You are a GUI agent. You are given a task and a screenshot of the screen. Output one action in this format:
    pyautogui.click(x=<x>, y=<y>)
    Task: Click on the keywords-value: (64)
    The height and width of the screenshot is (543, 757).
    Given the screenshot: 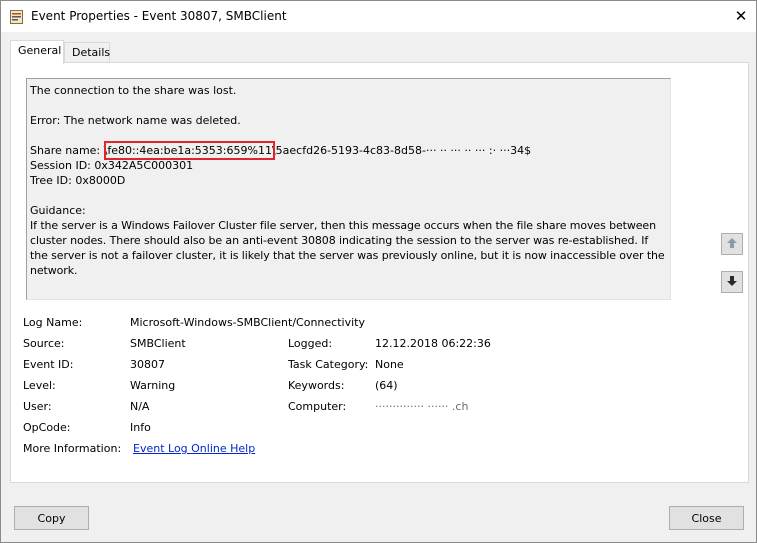 What is the action you would take?
    pyautogui.click(x=386, y=385)
    